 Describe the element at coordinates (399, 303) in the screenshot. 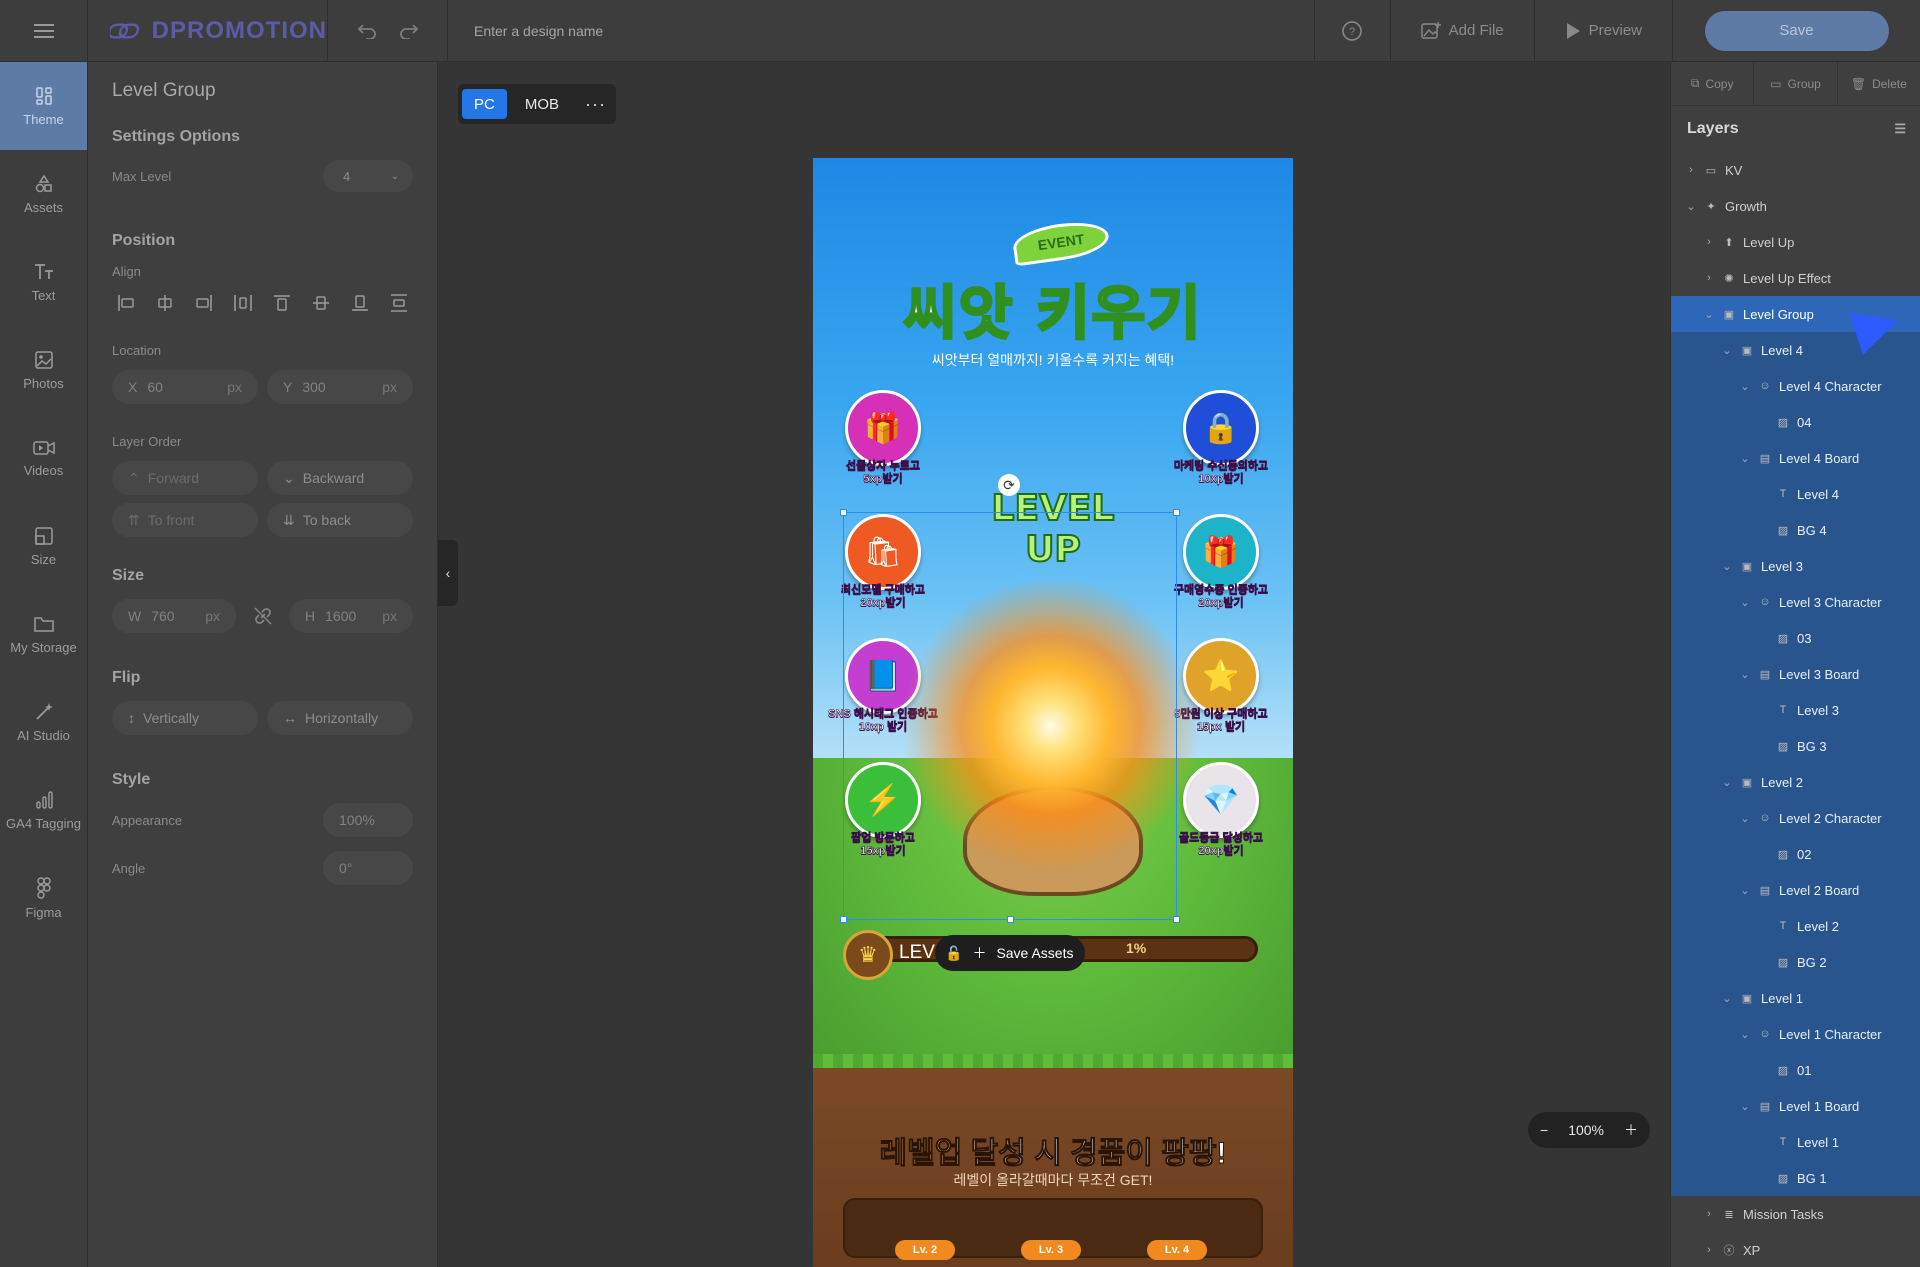

I see `distribute-v-icon` at that location.